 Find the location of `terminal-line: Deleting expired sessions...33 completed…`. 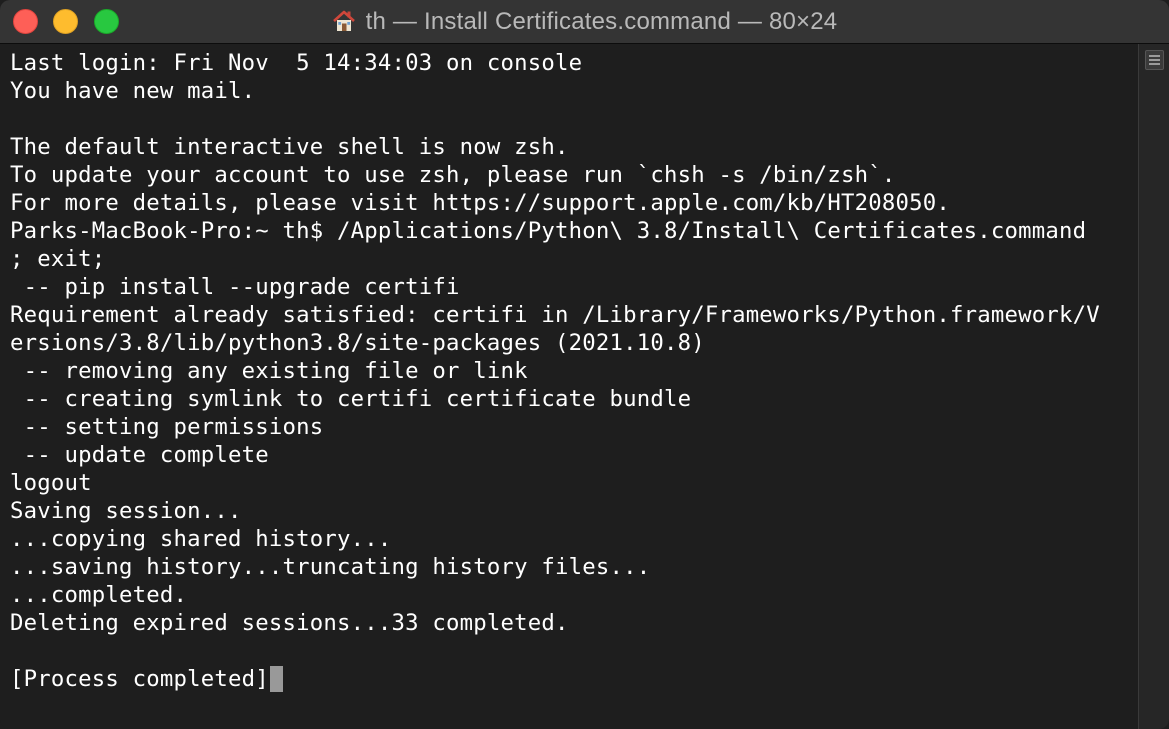

terminal-line: Deleting expired sessions...33 completed… is located at coordinates (574, 623).